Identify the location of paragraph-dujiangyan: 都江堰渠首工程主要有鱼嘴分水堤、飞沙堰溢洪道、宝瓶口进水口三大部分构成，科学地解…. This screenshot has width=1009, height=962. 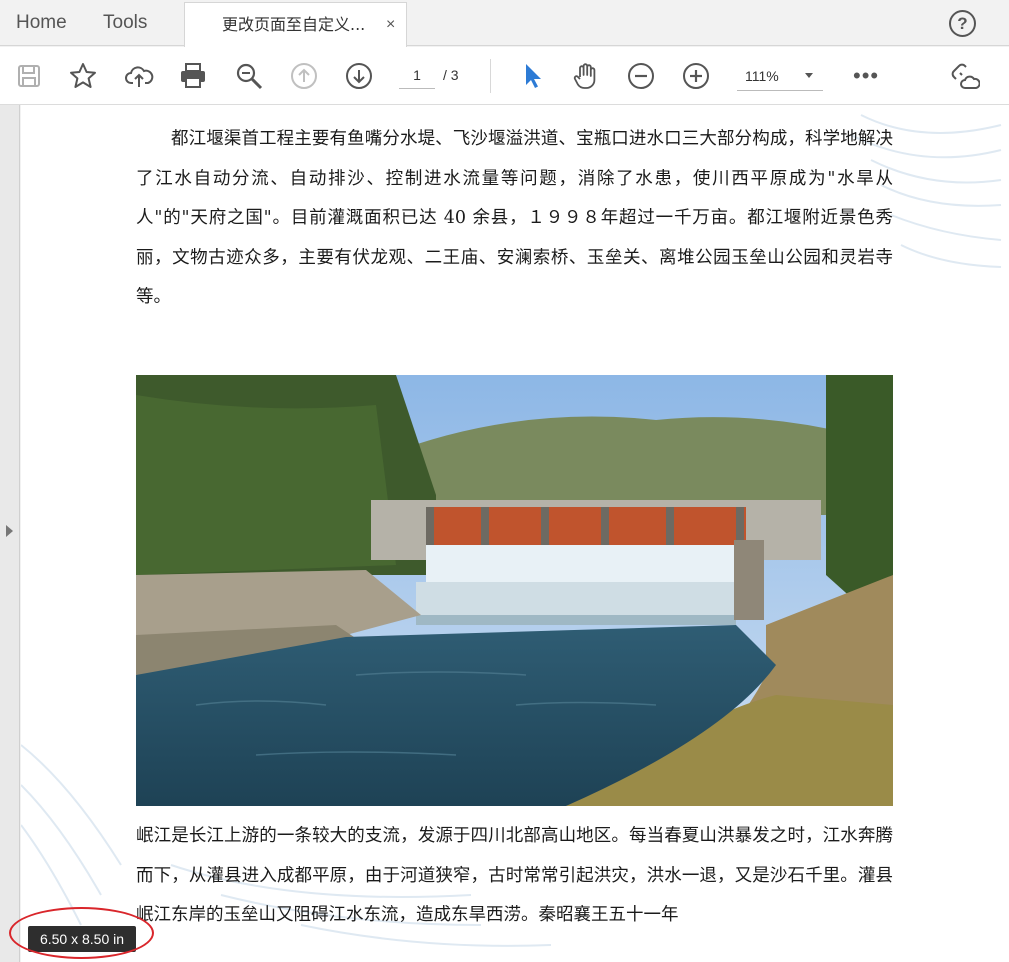
(514, 218).